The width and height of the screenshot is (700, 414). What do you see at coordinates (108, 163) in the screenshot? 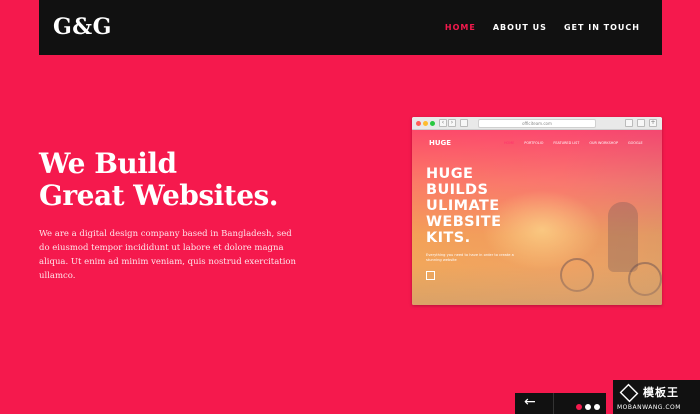
I see `hero-title-line-1: We Build` at bounding box center [108, 163].